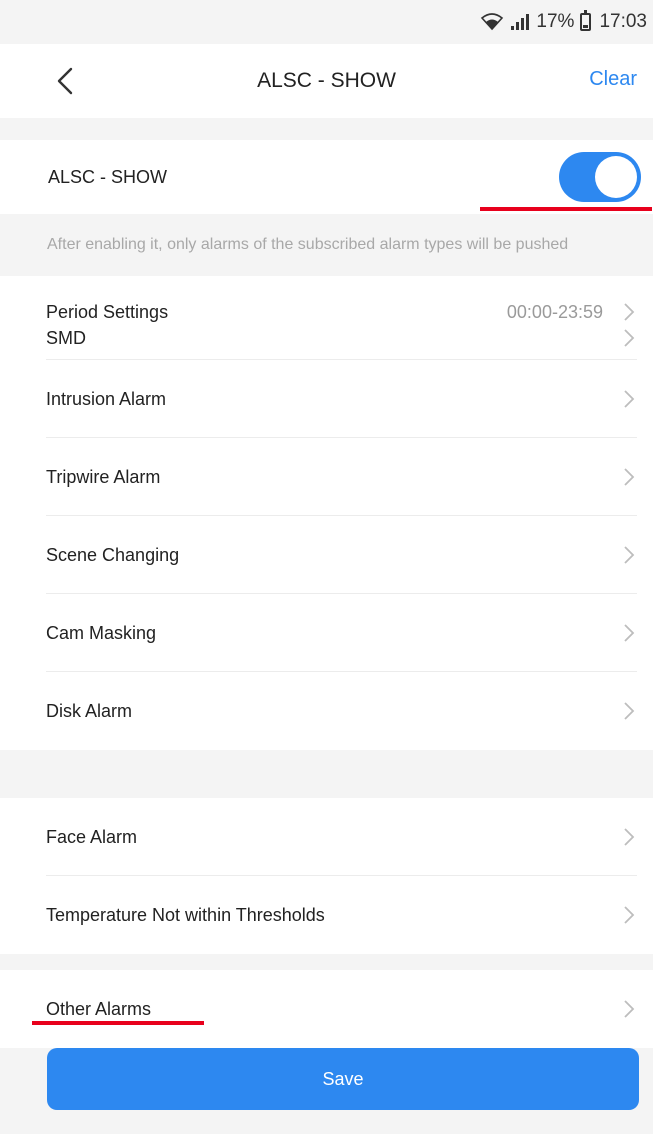 The height and width of the screenshot is (1134, 653). I want to click on toggle-knob, so click(616, 177).